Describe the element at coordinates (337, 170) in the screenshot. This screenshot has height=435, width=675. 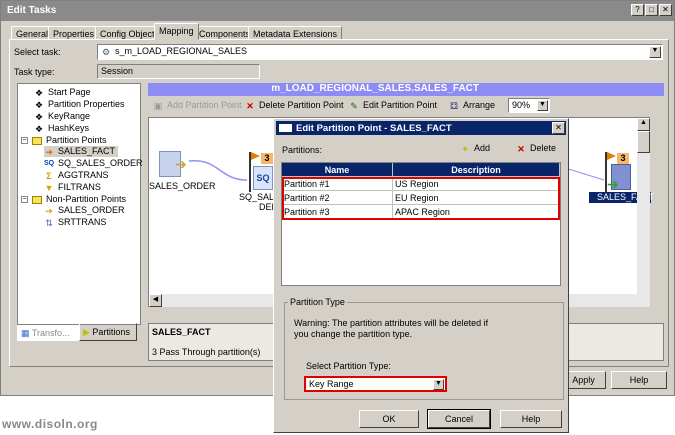
I see `column-header-name: Name` at that location.